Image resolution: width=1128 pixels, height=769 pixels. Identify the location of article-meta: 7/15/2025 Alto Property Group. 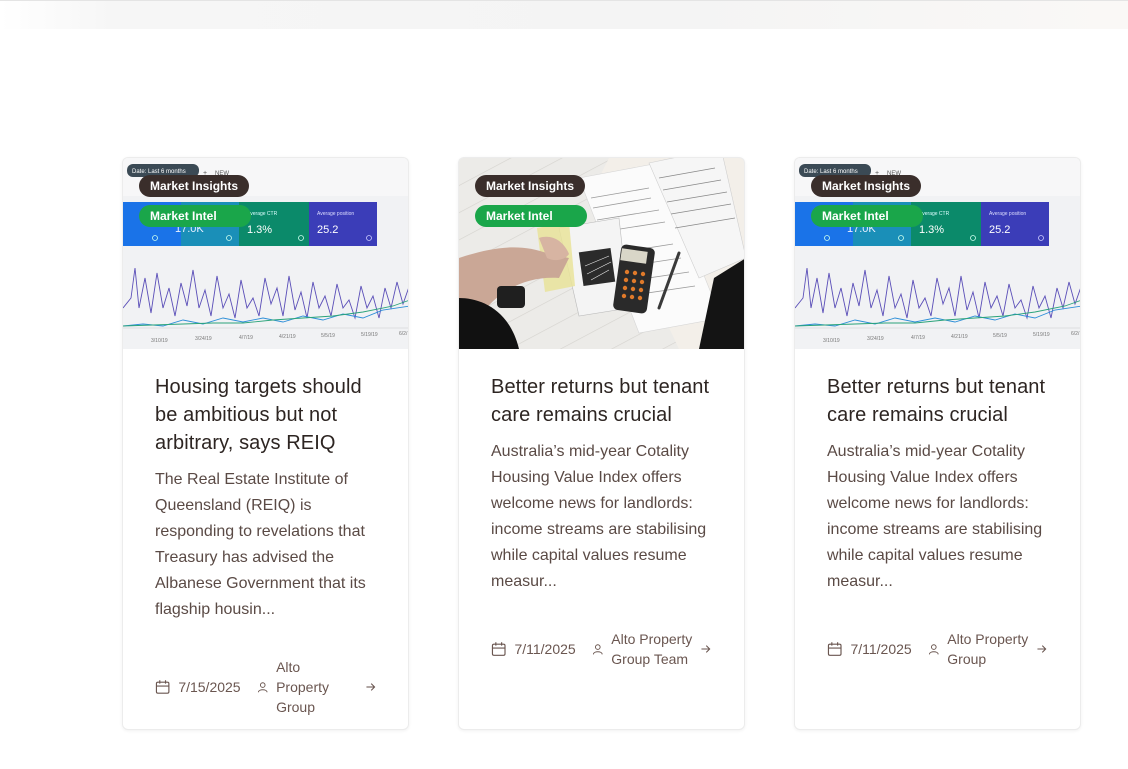
(265, 687).